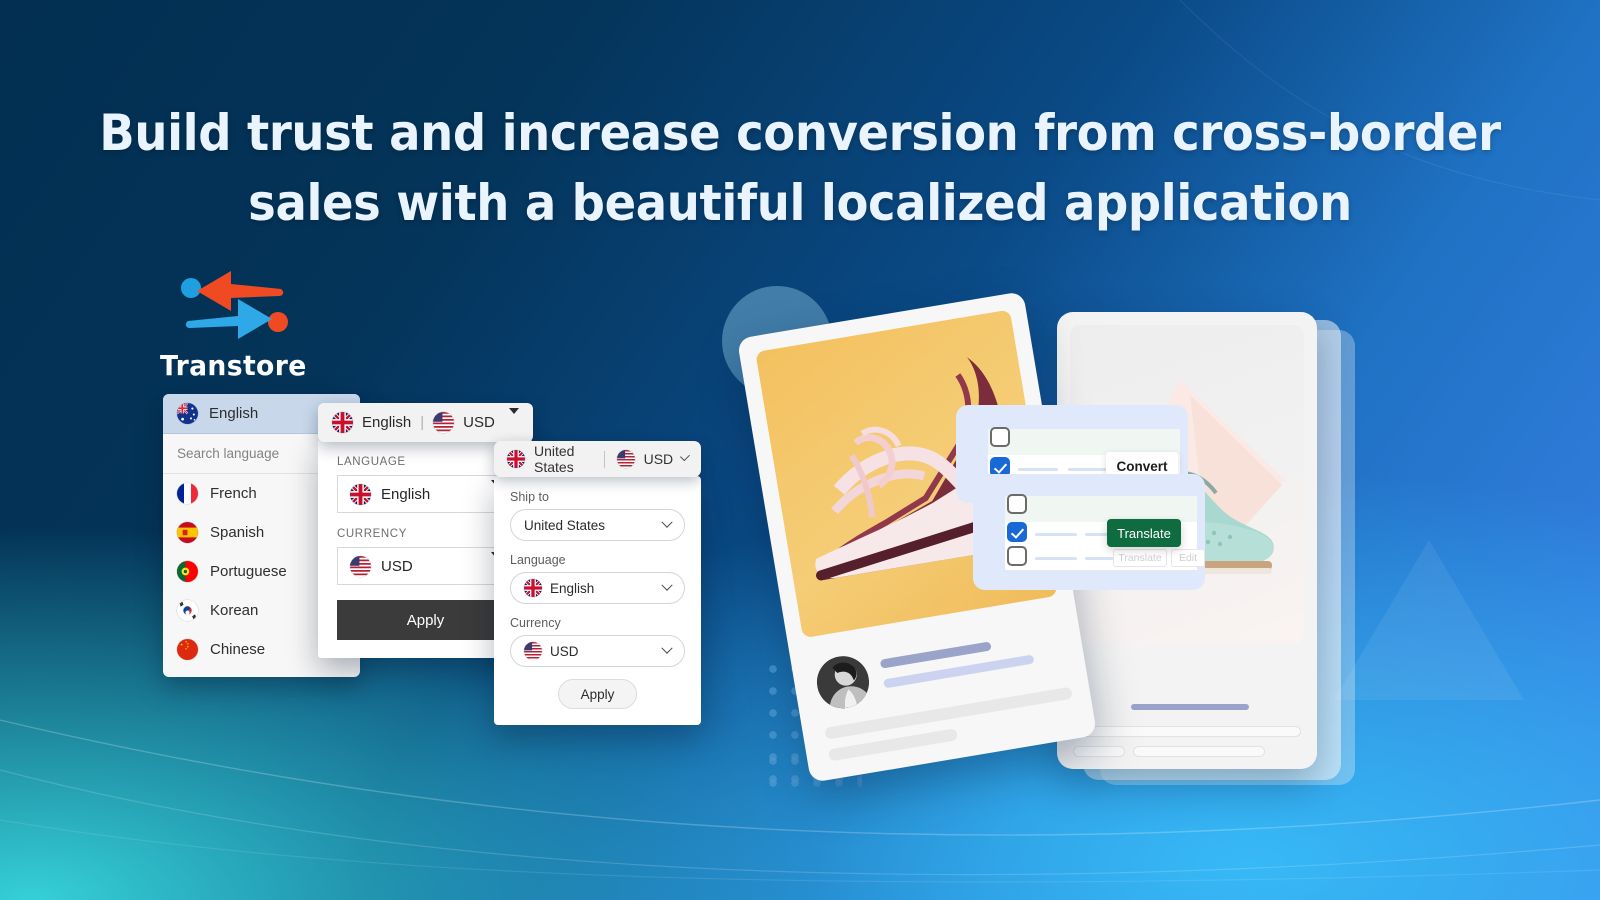 This screenshot has height=900, width=1600. What do you see at coordinates (1188, 558) in the screenshot?
I see `edit-button-disabled: Edit` at bounding box center [1188, 558].